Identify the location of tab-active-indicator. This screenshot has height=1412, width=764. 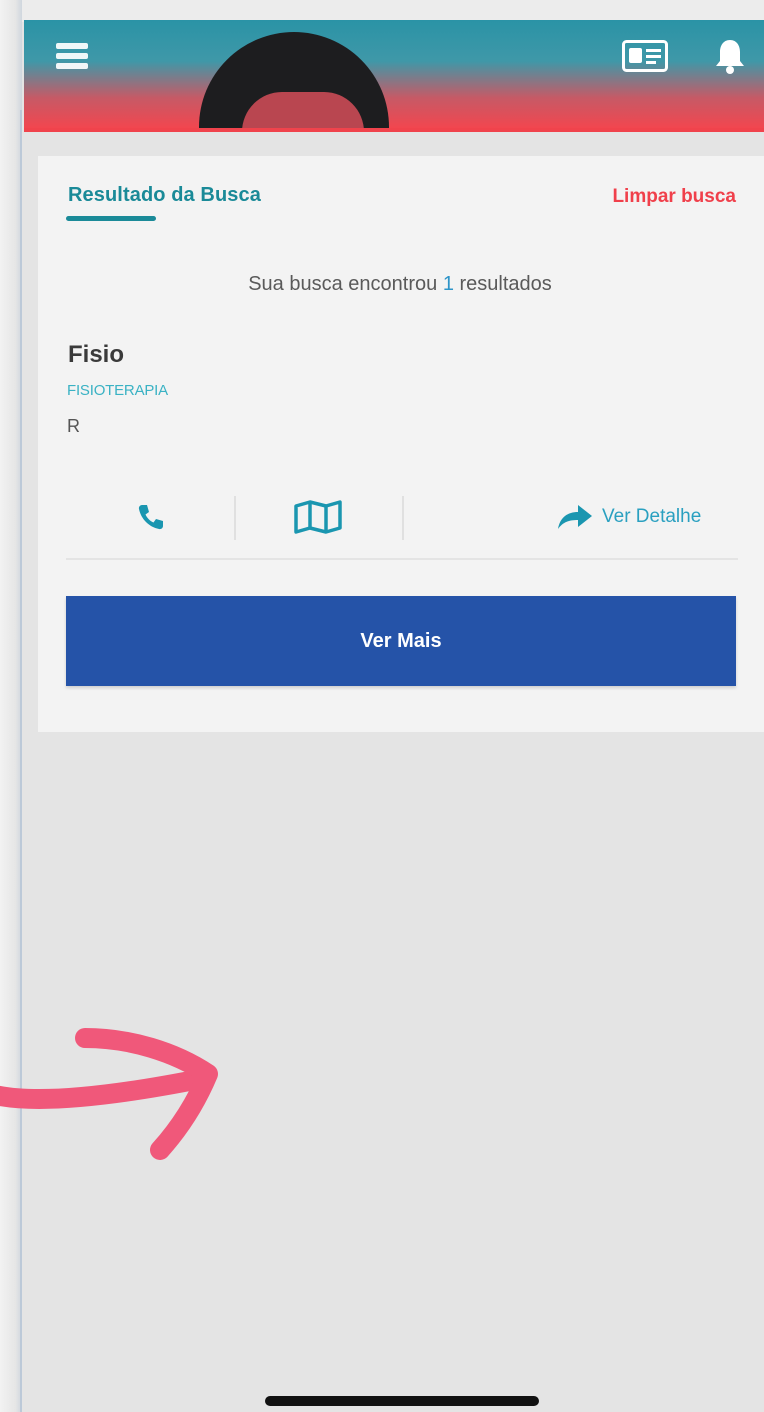
(111, 218).